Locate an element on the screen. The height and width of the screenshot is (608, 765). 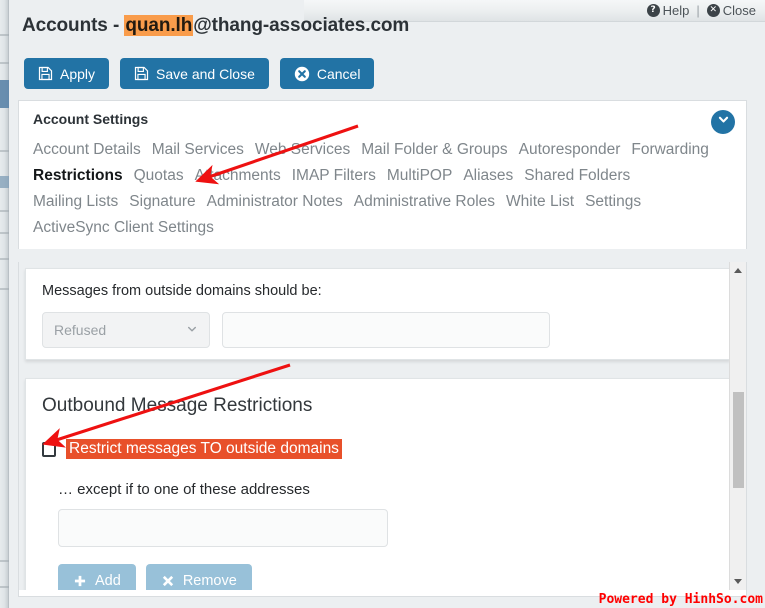
page-title-suffix: @thang-associates.com is located at coordinates (301, 25).